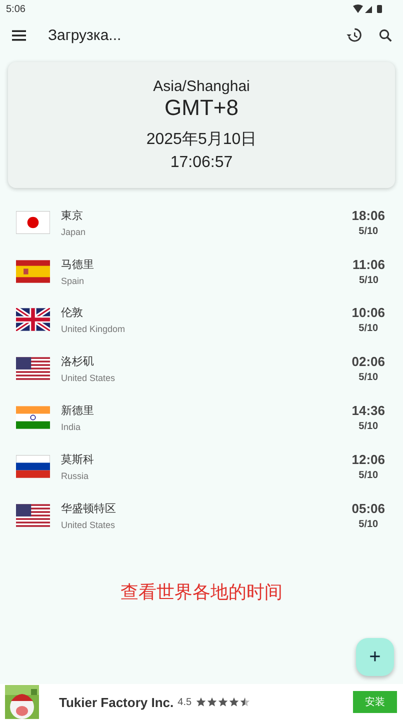  I want to click on search-icon, so click(385, 35).